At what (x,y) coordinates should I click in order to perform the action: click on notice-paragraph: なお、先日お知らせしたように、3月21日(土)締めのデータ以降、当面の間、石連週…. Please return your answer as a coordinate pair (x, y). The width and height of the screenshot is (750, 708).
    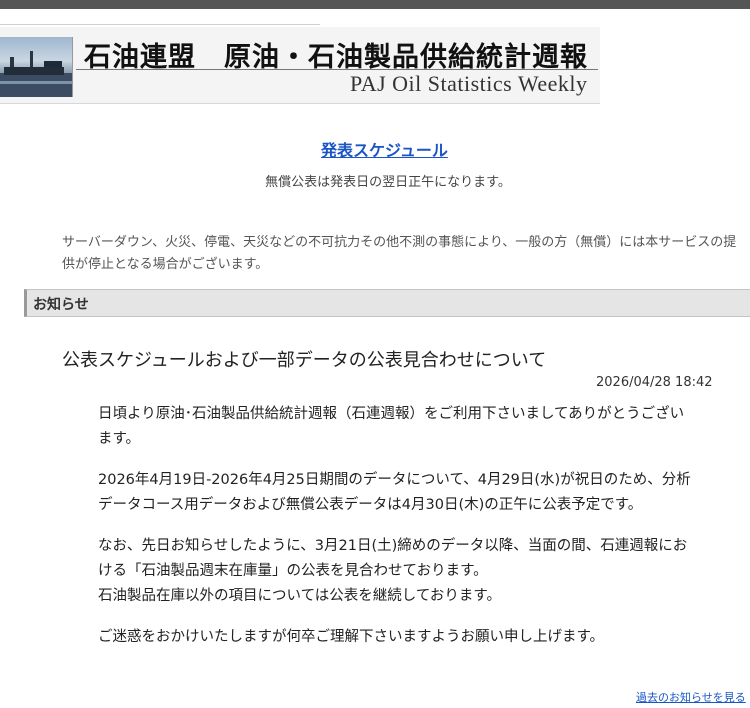
    Looking at the image, I should click on (393, 558).